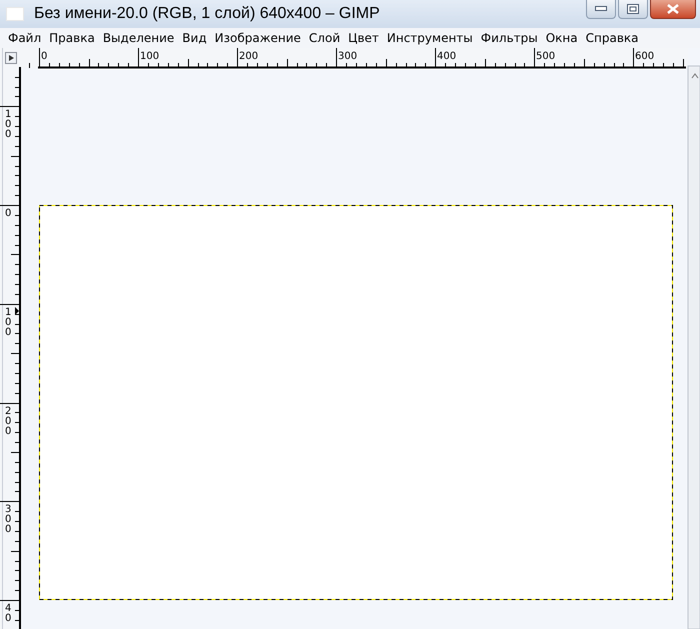 Image resolution: width=700 pixels, height=629 pixels. What do you see at coordinates (207, 14) in the screenshot?
I see `window-title: Без имени-20.0 (RGB, 1 слой) 640x400 – GIMP` at bounding box center [207, 14].